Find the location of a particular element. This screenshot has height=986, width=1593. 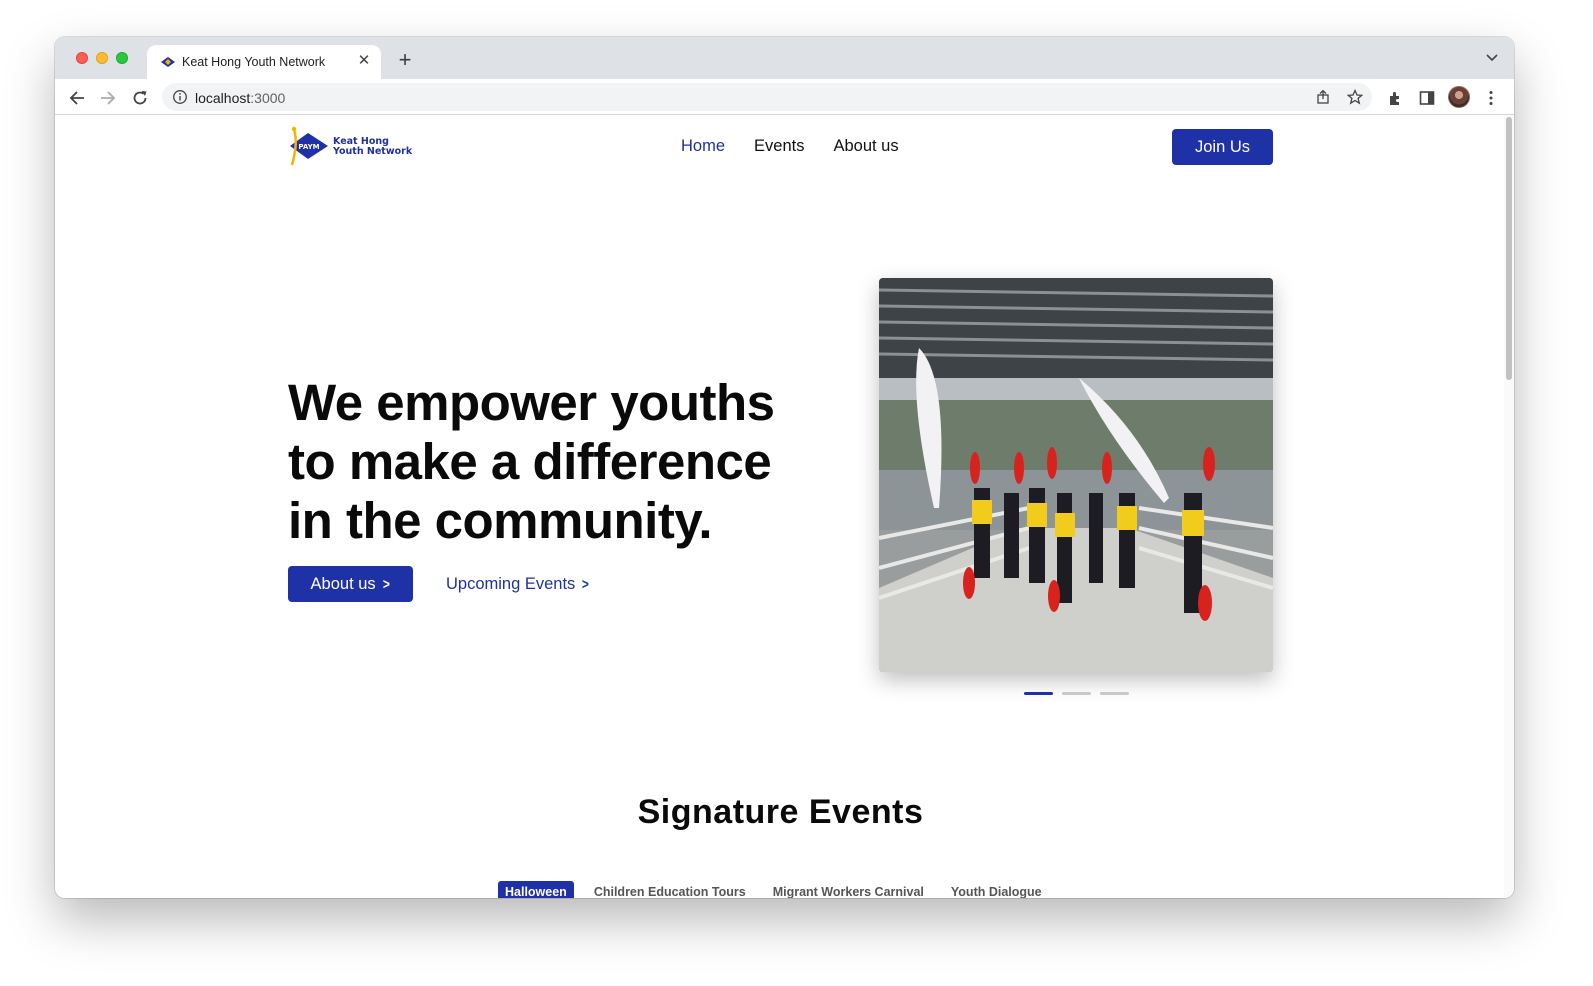

kayaking-group-photo is located at coordinates (1076, 475).